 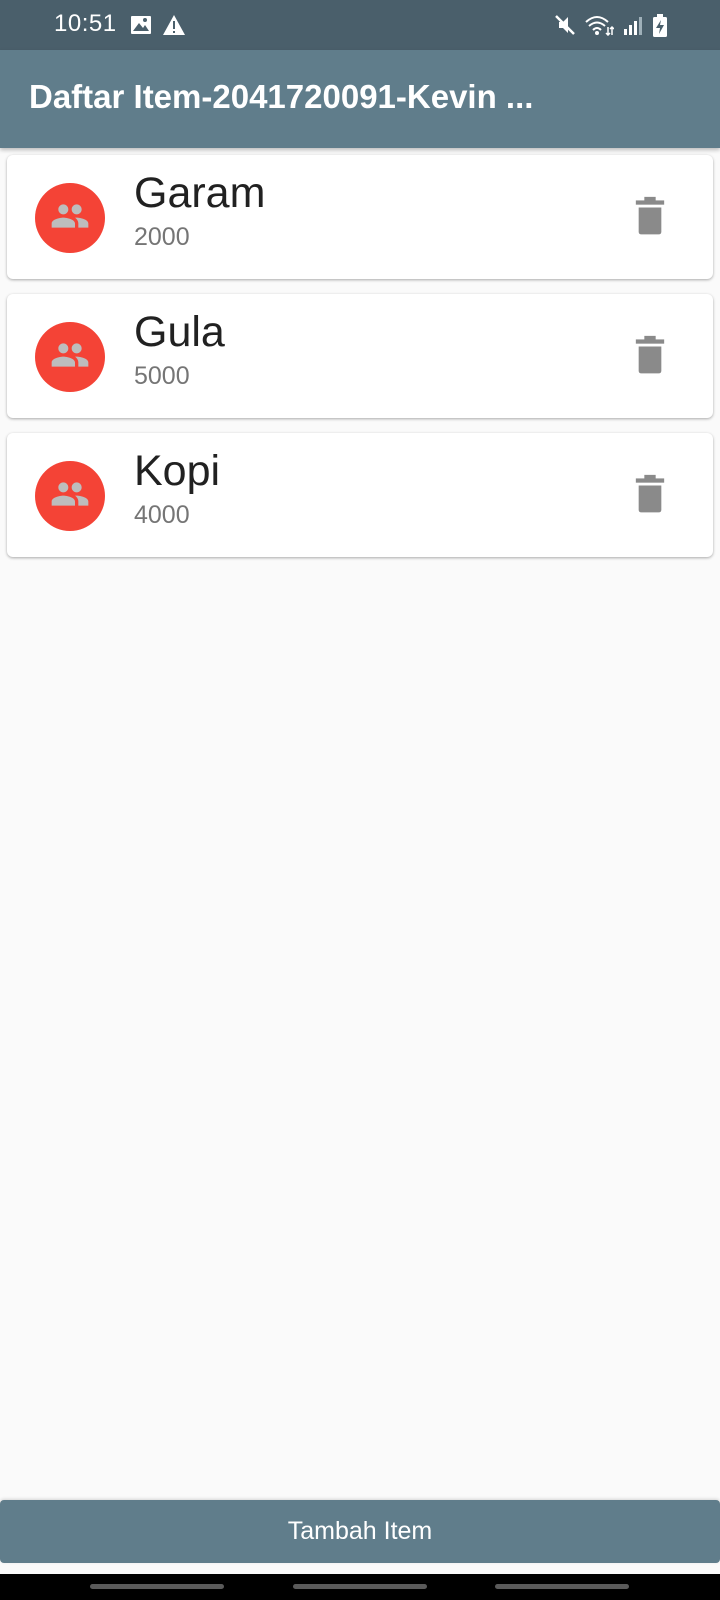 What do you see at coordinates (85, 23) in the screenshot?
I see `status-time: 10:51` at bounding box center [85, 23].